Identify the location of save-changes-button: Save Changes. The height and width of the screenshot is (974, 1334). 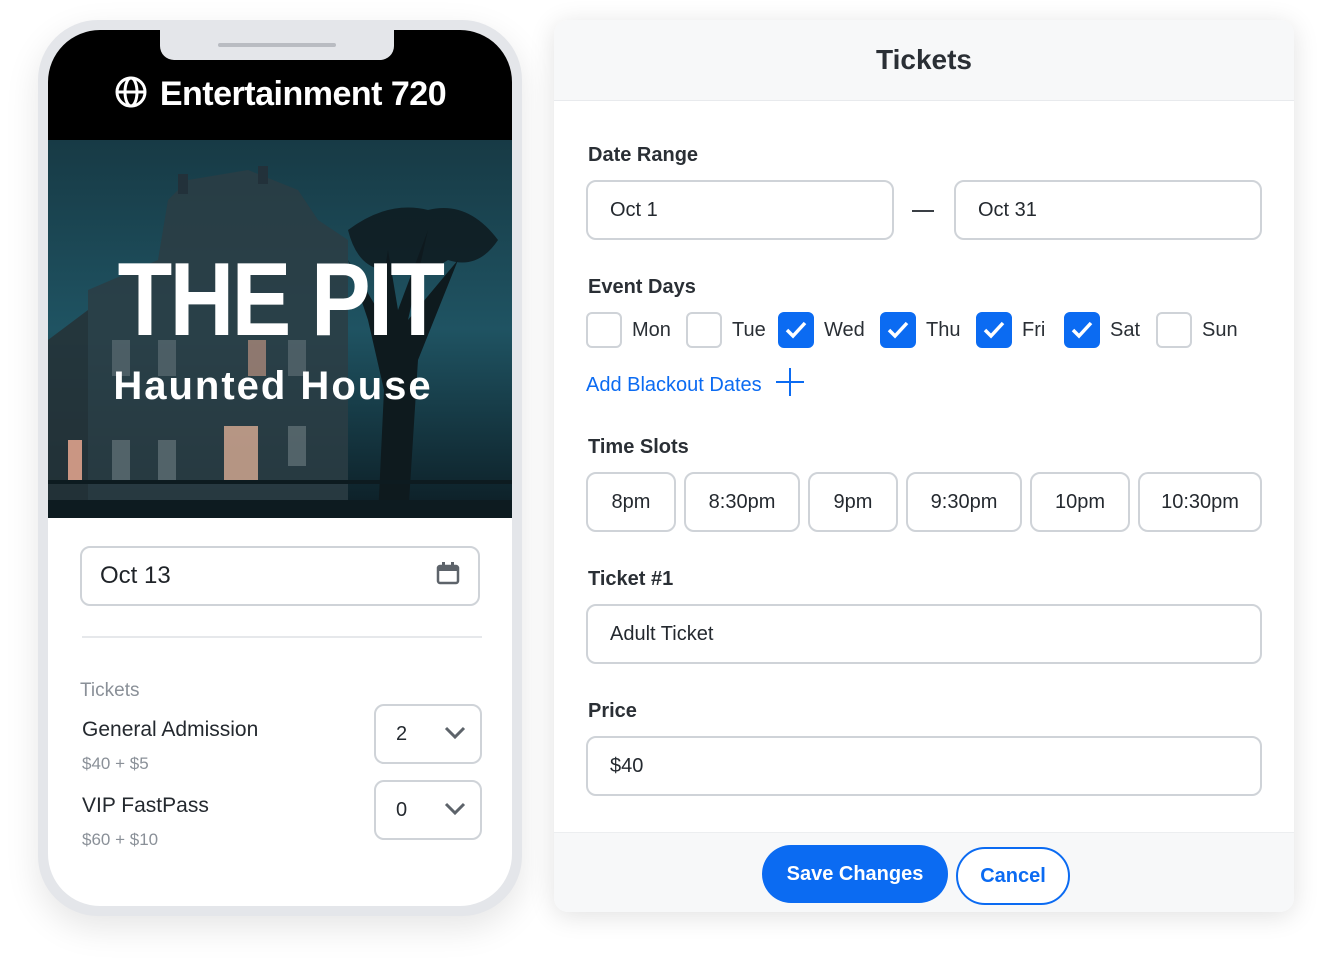
(855, 874).